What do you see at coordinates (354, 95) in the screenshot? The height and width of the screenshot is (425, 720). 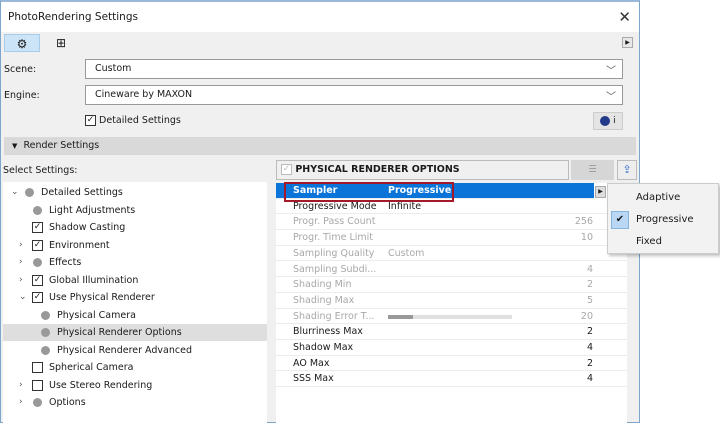 I see `engine-select: Cineware by MAXON ﹀` at bounding box center [354, 95].